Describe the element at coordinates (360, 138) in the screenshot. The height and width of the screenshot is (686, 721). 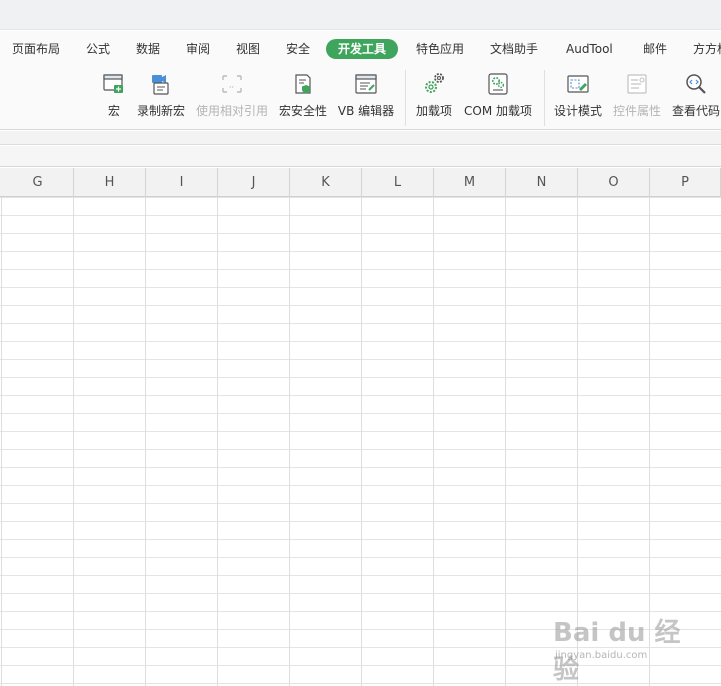
I see `formula-bar-area` at that location.